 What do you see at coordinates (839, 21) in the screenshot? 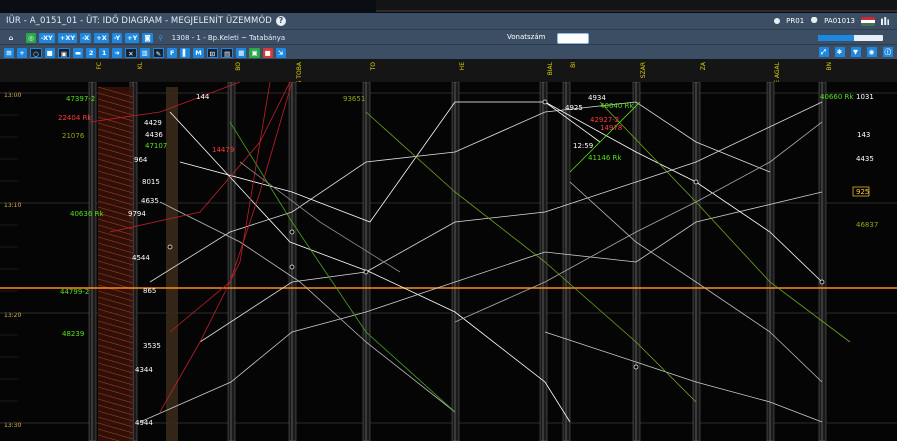
I see `user-name: PA01013` at bounding box center [839, 21].